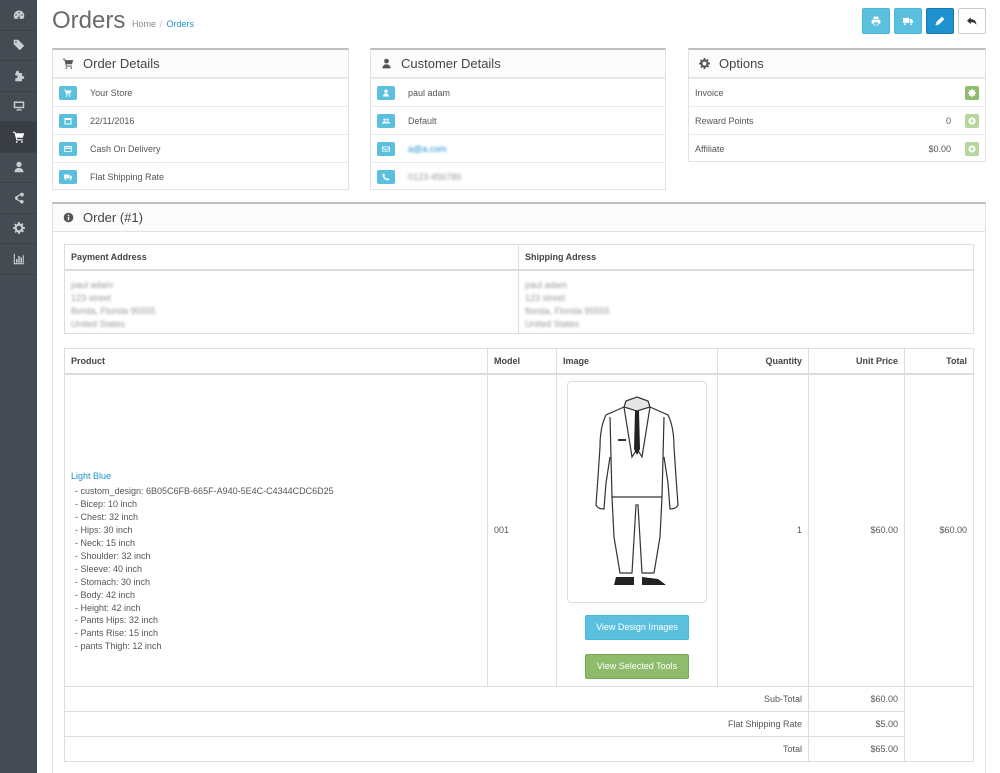 The height and width of the screenshot is (773, 1000). Describe the element at coordinates (98, 323) in the screenshot. I see `payment-address-line: United States` at that location.